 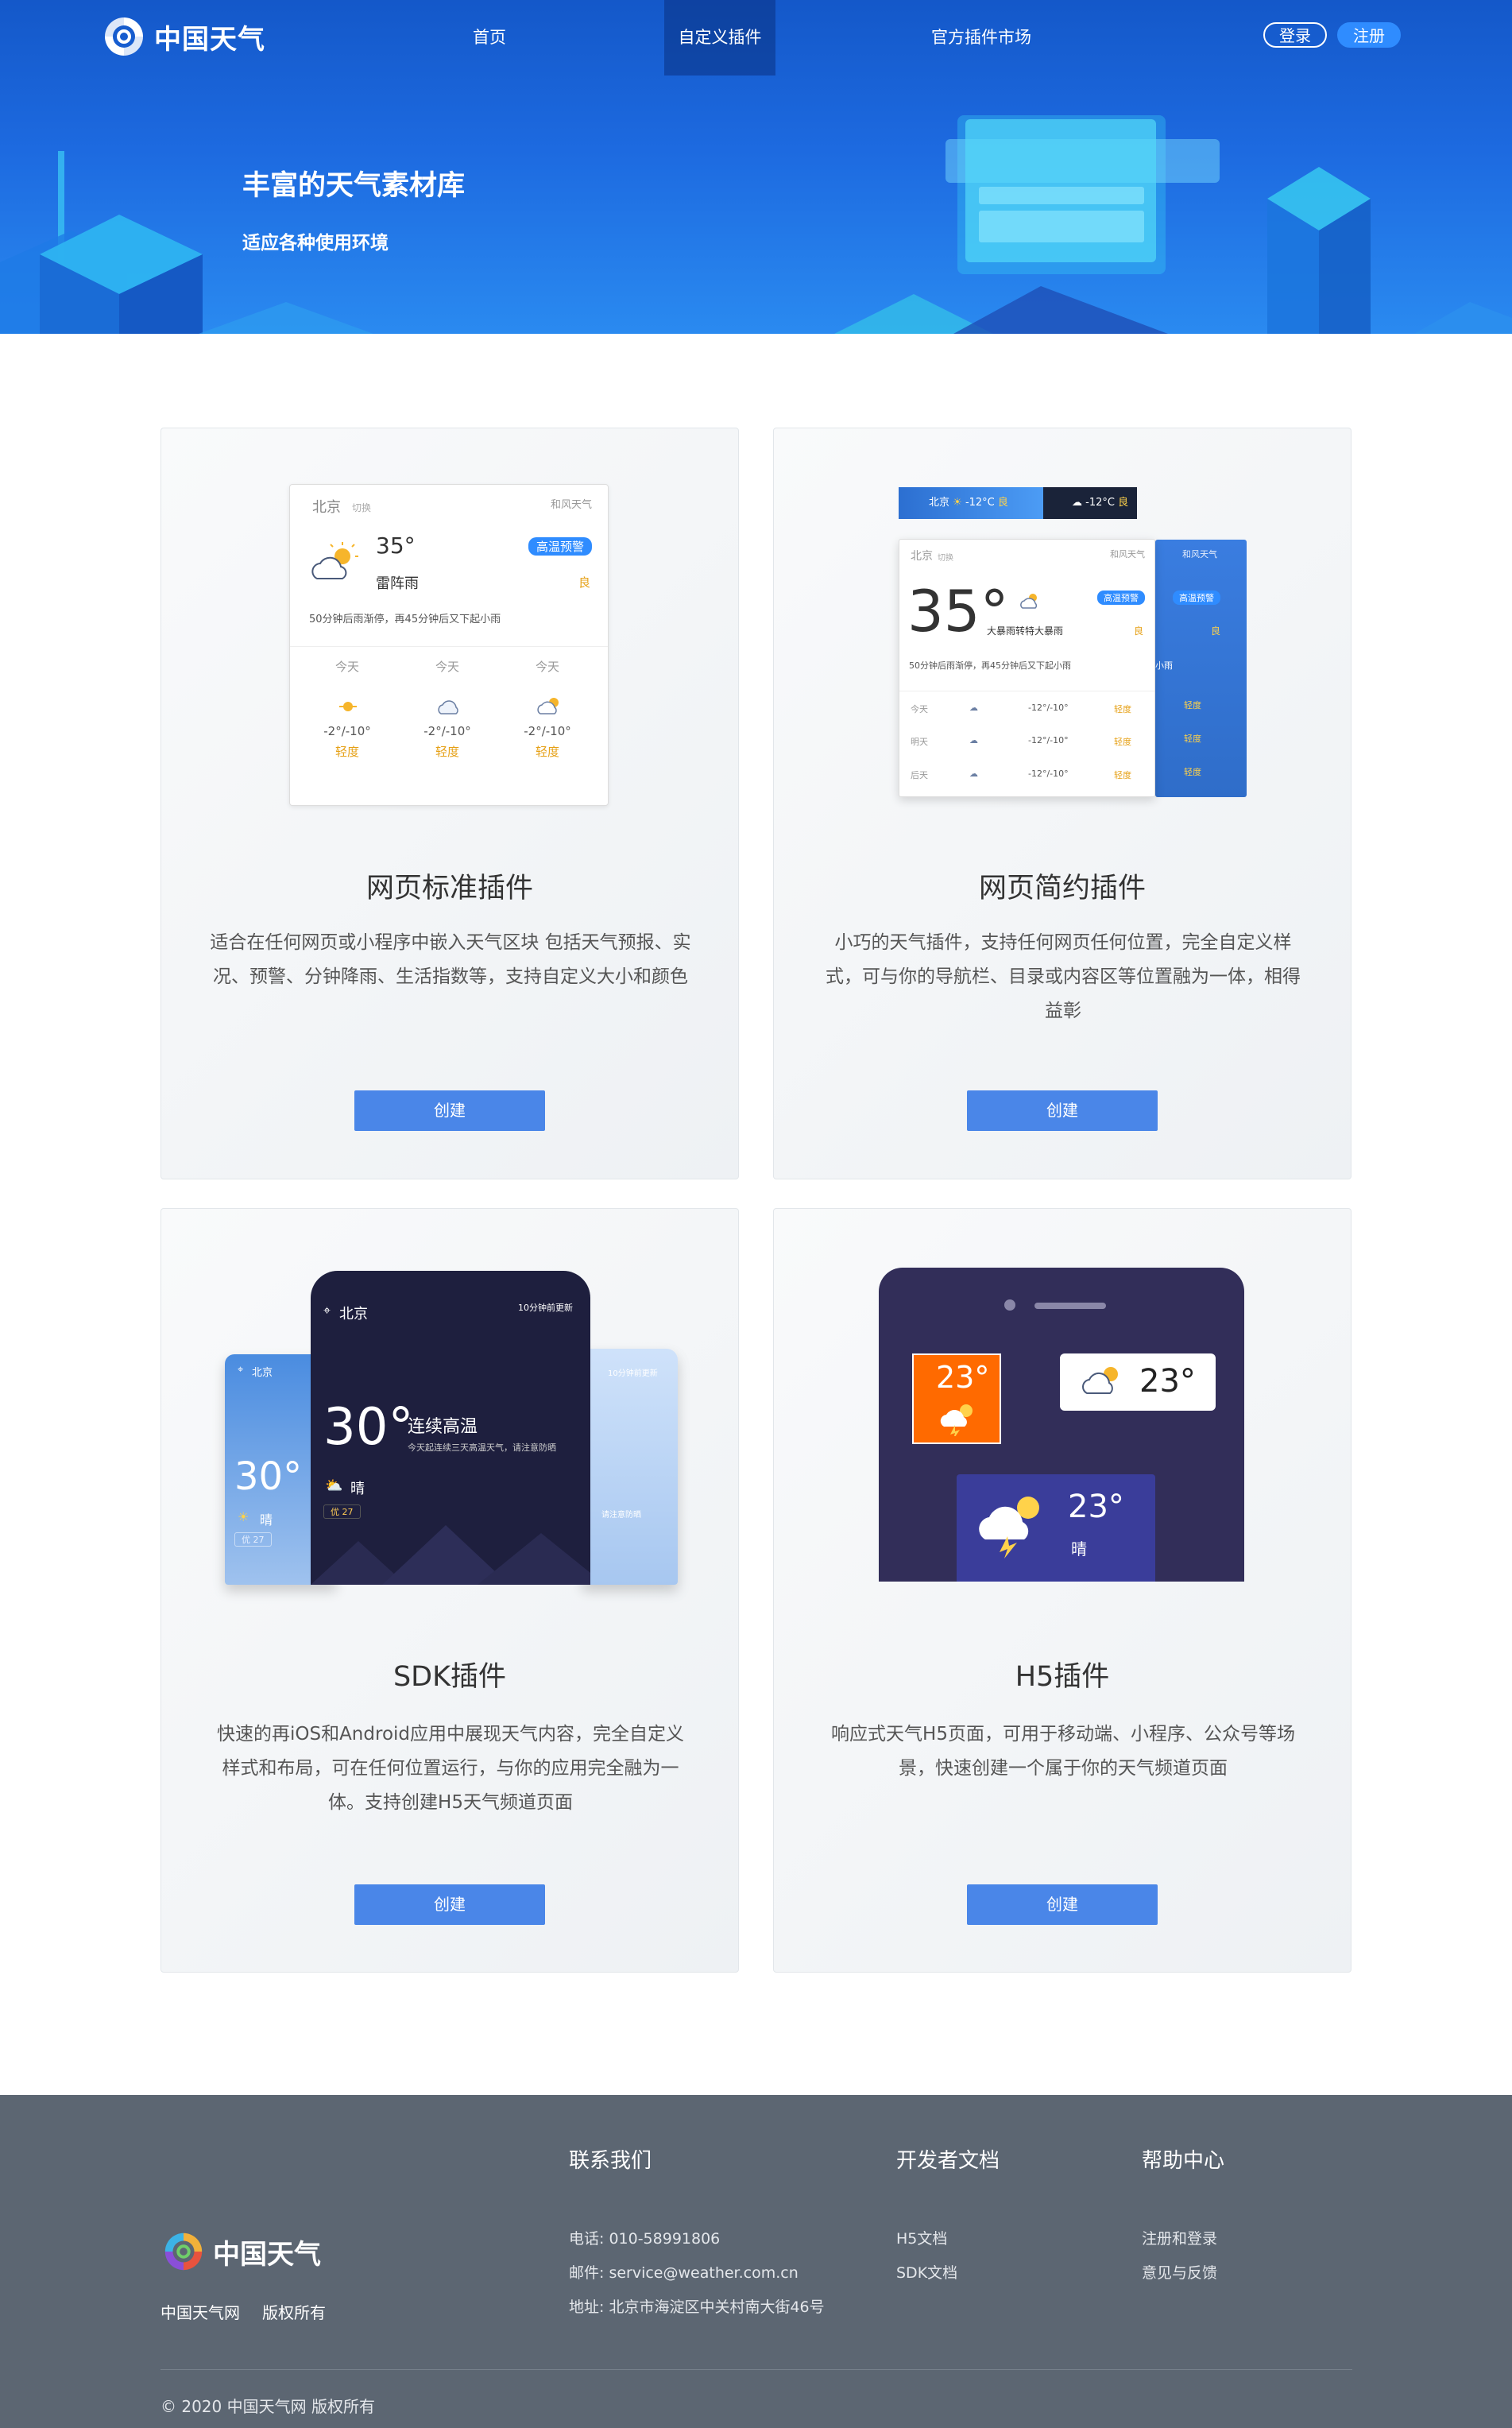 What do you see at coordinates (621, 1515) in the screenshot?
I see `sdk-right-note: 请注意防晒` at bounding box center [621, 1515].